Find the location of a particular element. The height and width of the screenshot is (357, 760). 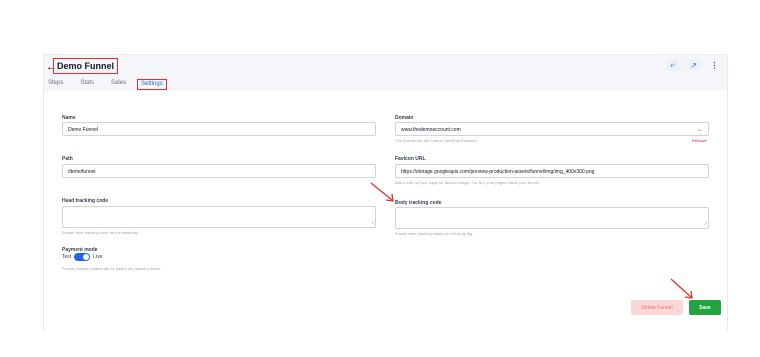

tab-stats: Stats is located at coordinates (87, 84).